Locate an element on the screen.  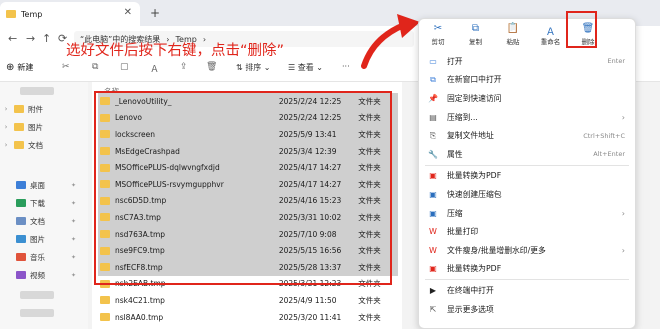
menu-item: W 批量打印 is located at coordinates (527, 231).